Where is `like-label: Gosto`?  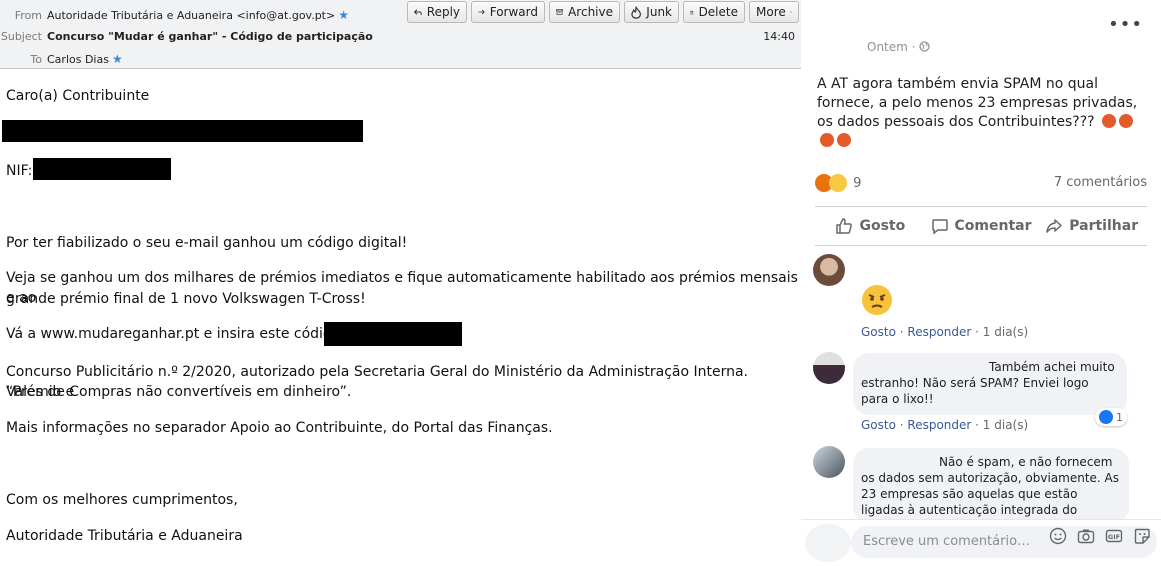
like-label: Gosto is located at coordinates (882, 226).